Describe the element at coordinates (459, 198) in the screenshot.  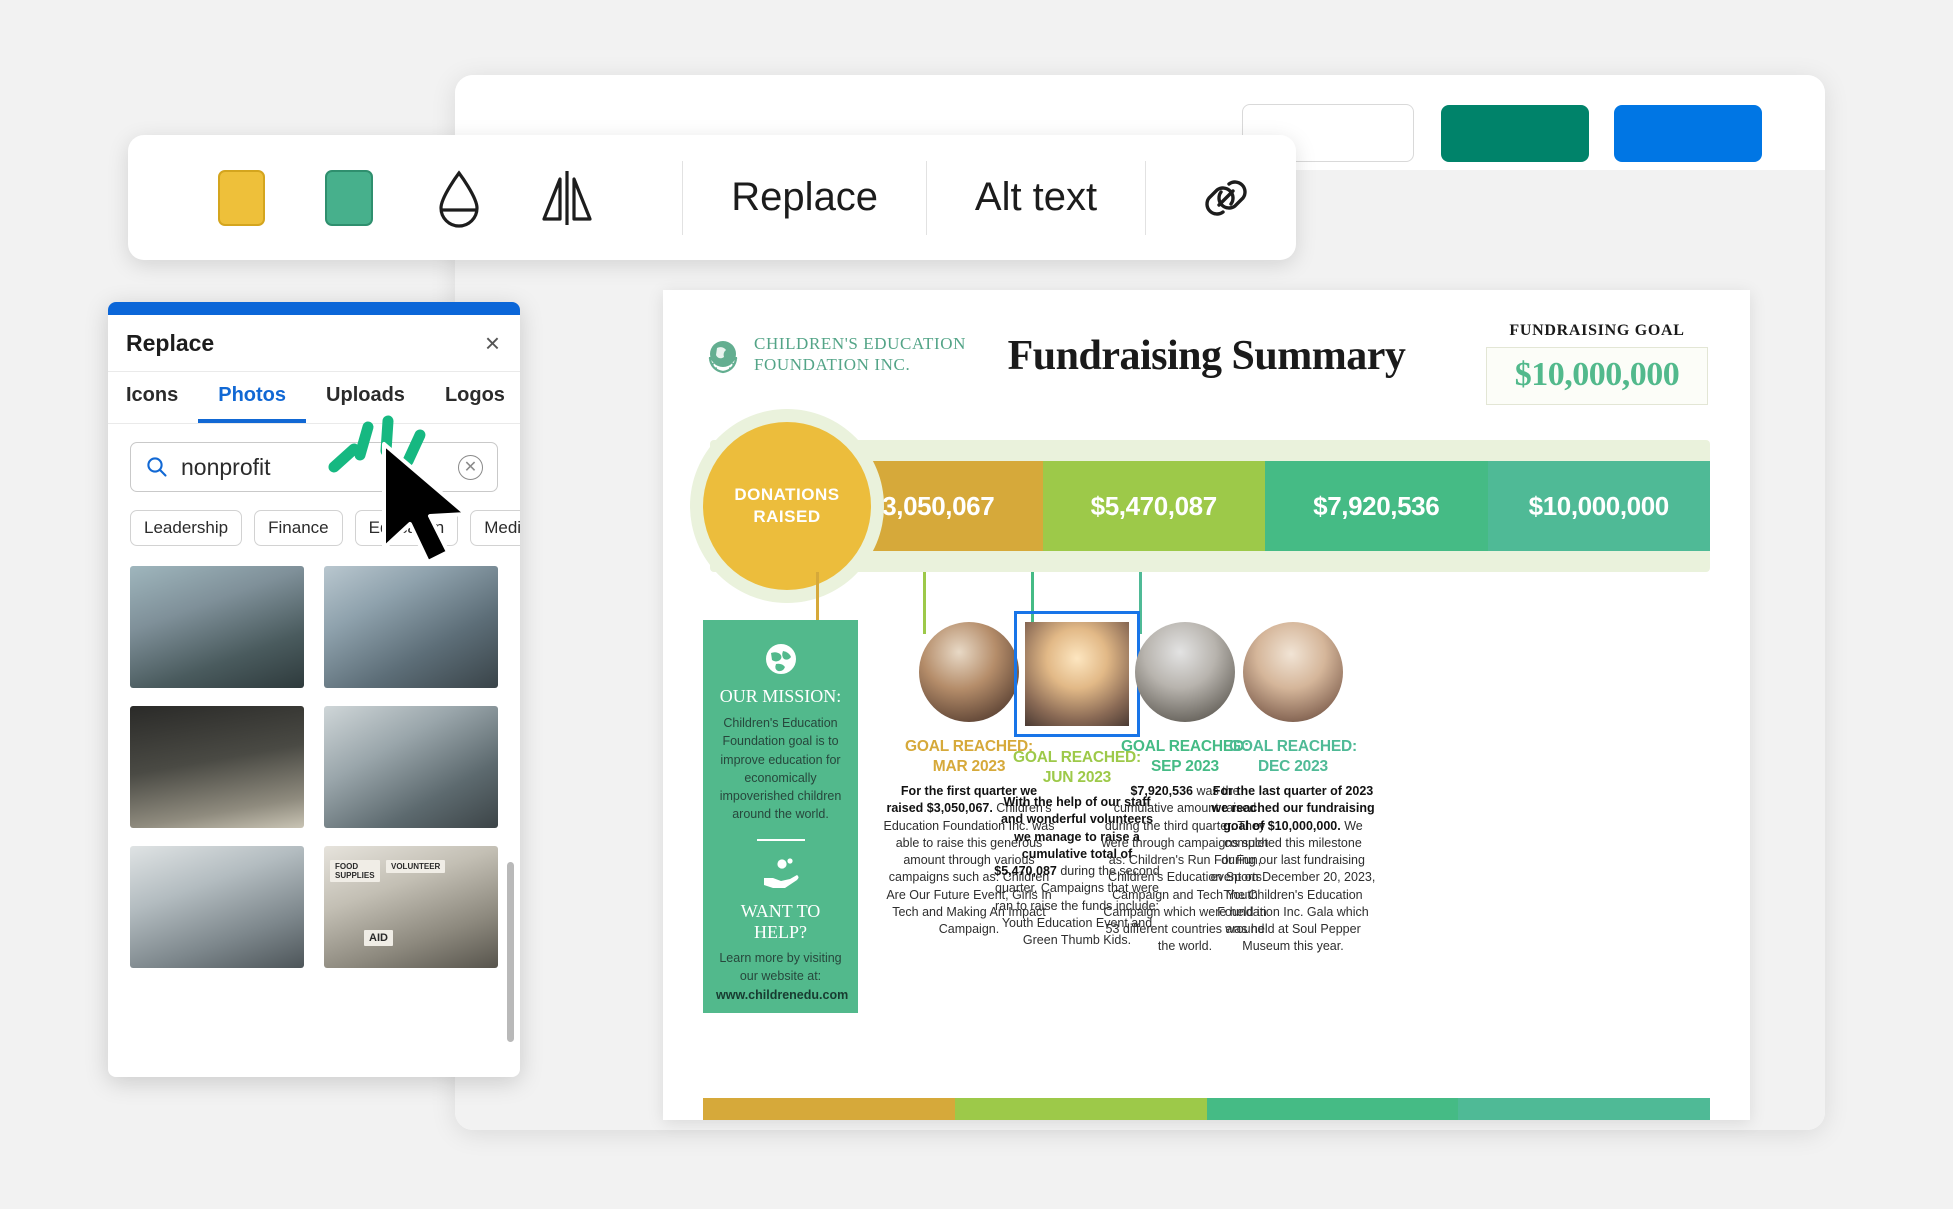
I see `transparency-droplet-icon` at that location.